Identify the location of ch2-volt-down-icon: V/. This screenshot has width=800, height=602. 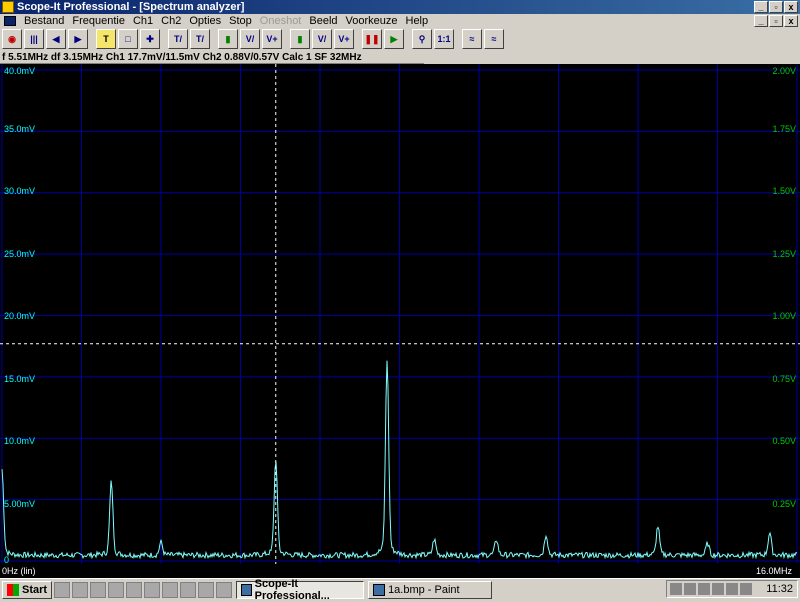
(322, 39).